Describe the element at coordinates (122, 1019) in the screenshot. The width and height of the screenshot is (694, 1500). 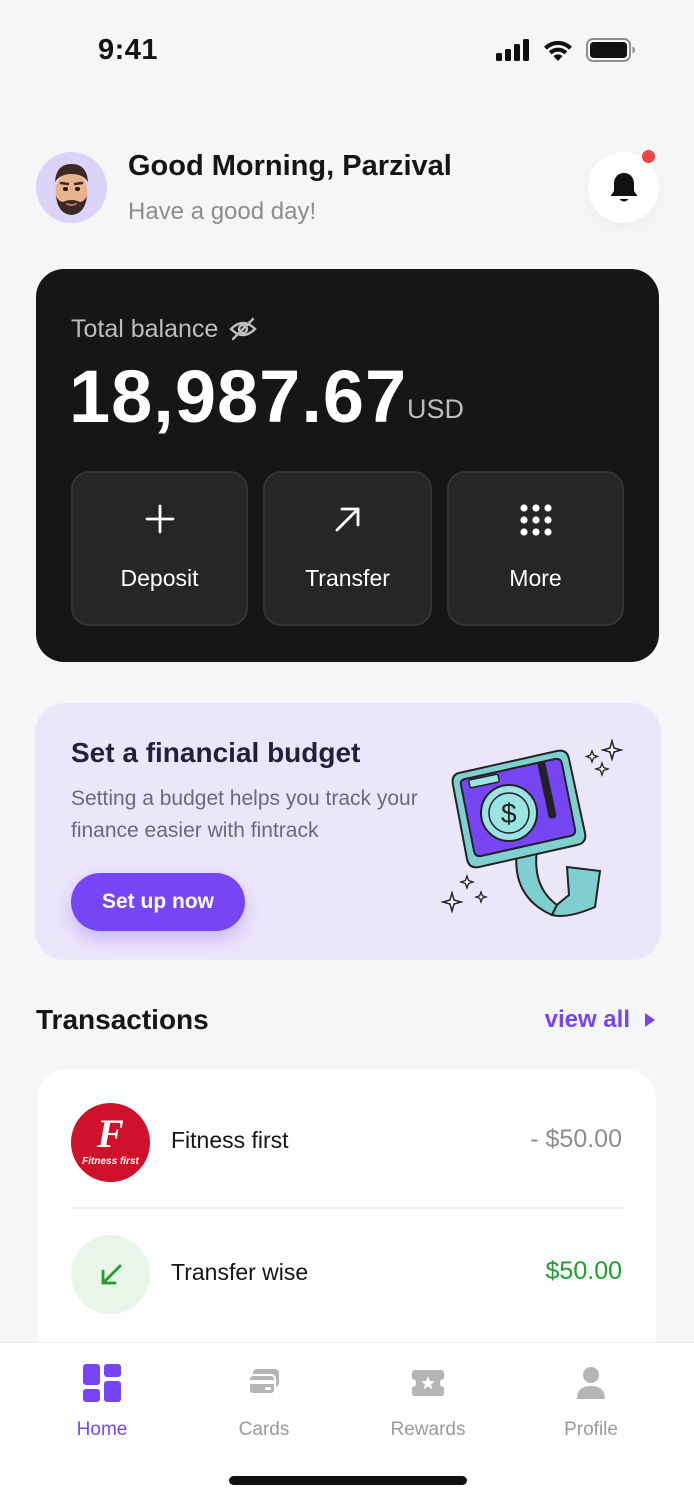
I see `transactions-title: Transactions` at that location.